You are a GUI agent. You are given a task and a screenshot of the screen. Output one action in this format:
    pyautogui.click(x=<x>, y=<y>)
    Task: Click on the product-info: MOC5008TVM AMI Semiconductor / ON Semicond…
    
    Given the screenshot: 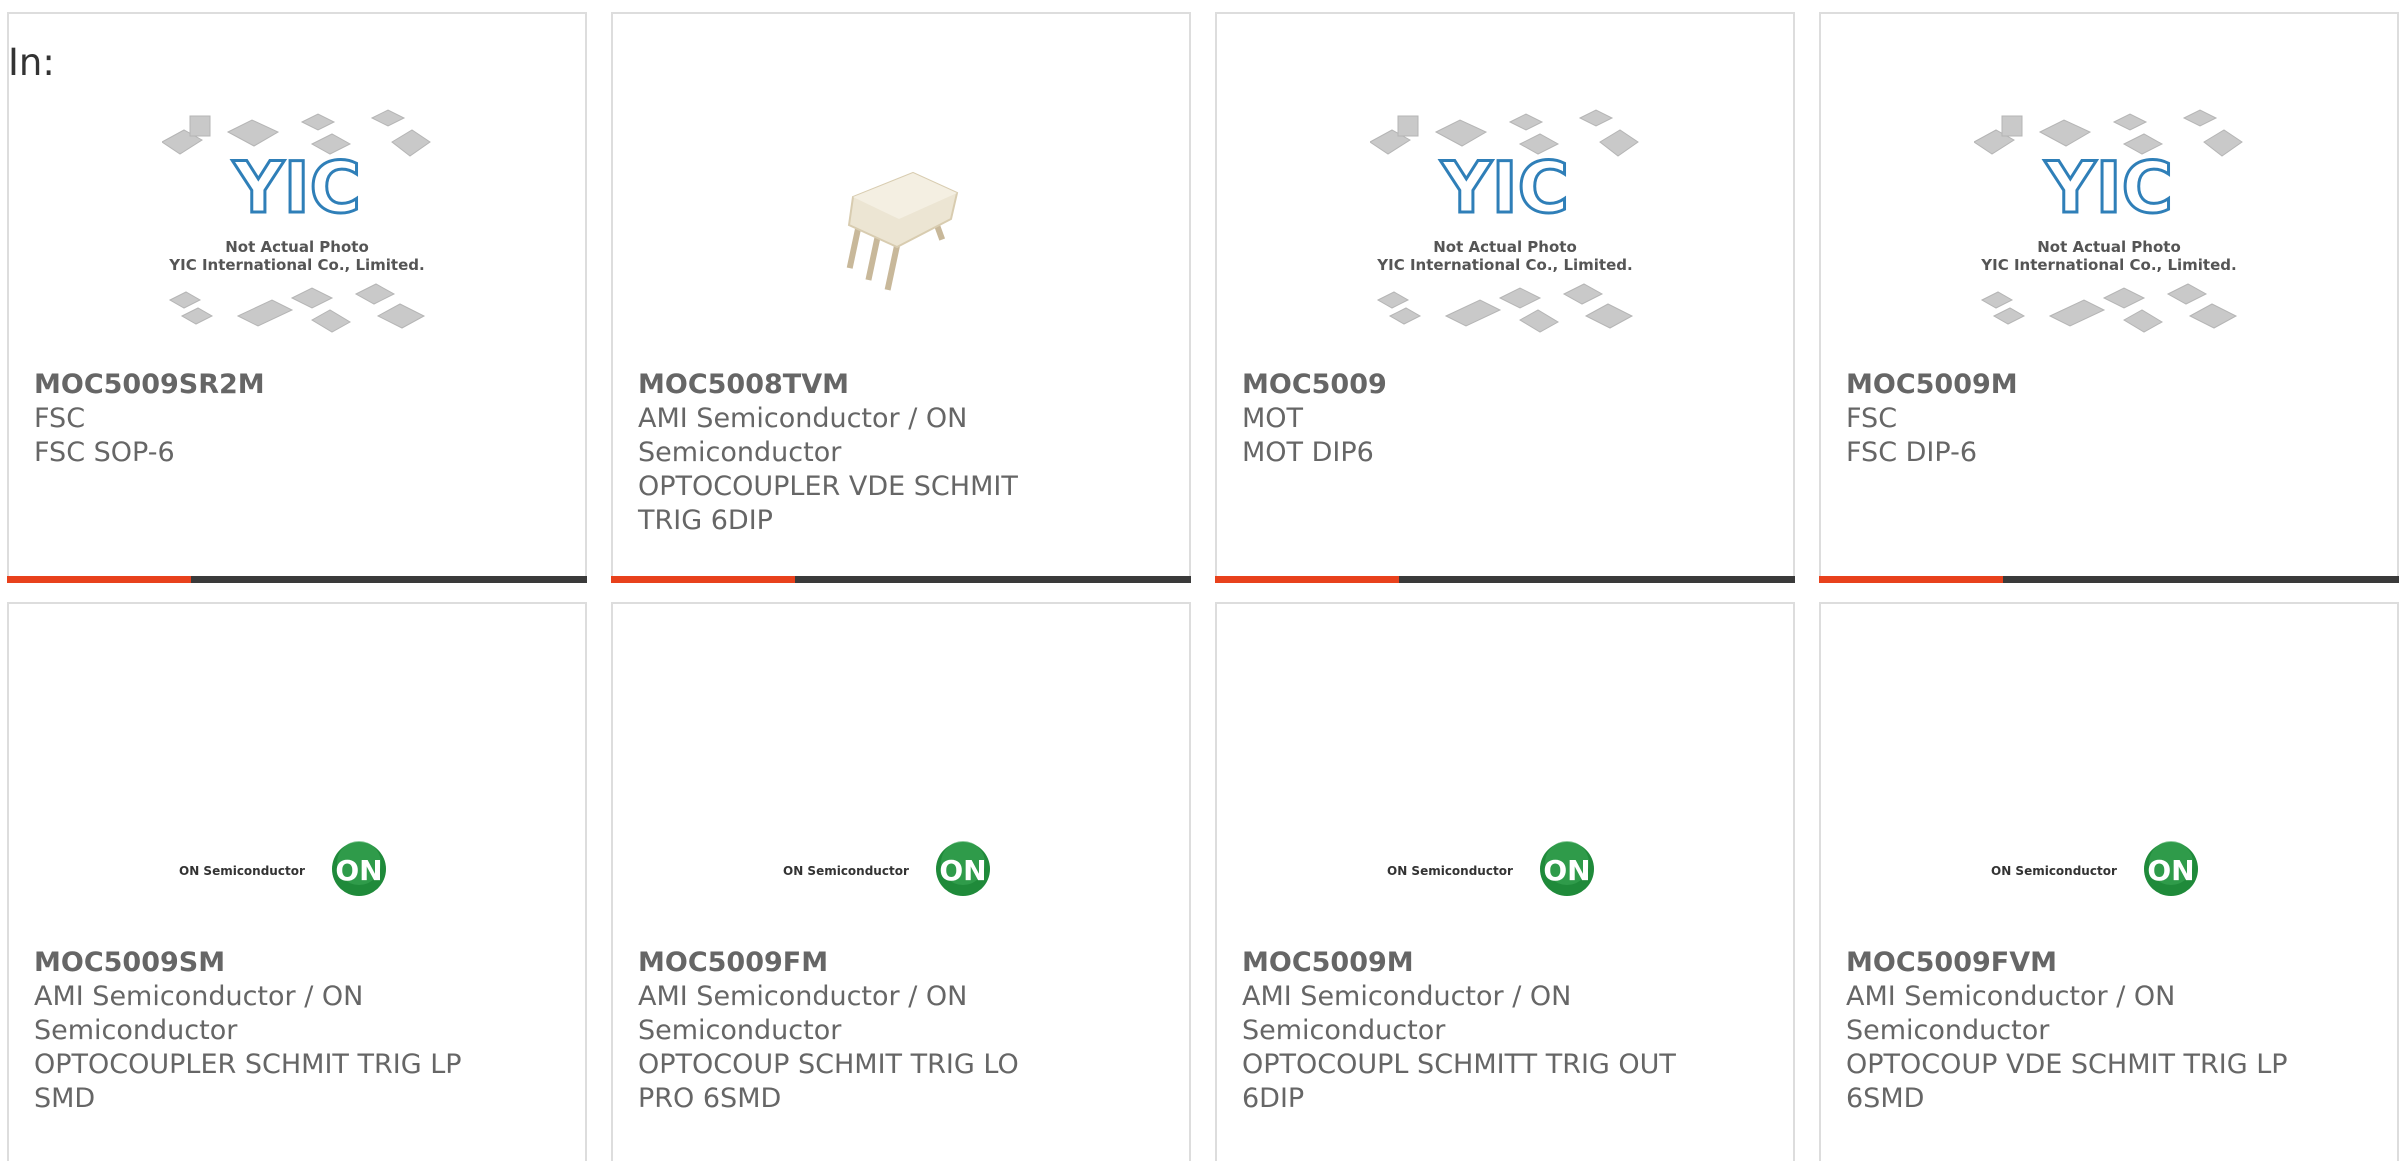 What is the action you would take?
    pyautogui.click(x=903, y=453)
    